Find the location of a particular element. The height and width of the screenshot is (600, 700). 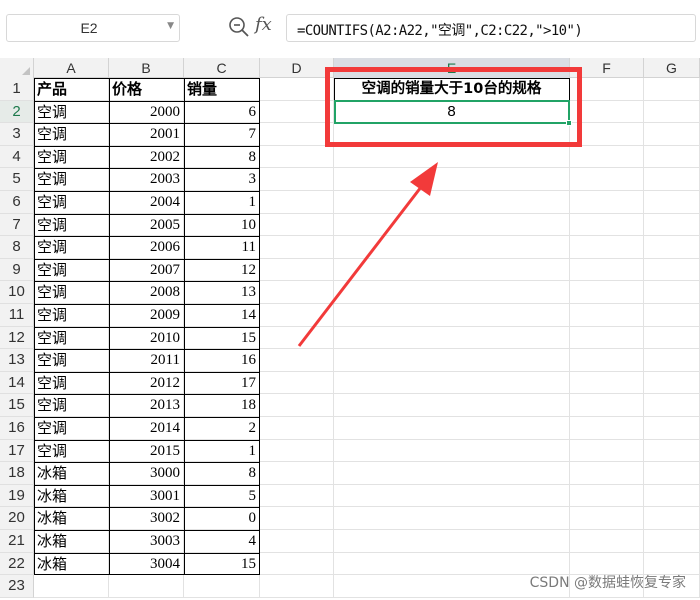

column-header-b: B is located at coordinates (146, 68).